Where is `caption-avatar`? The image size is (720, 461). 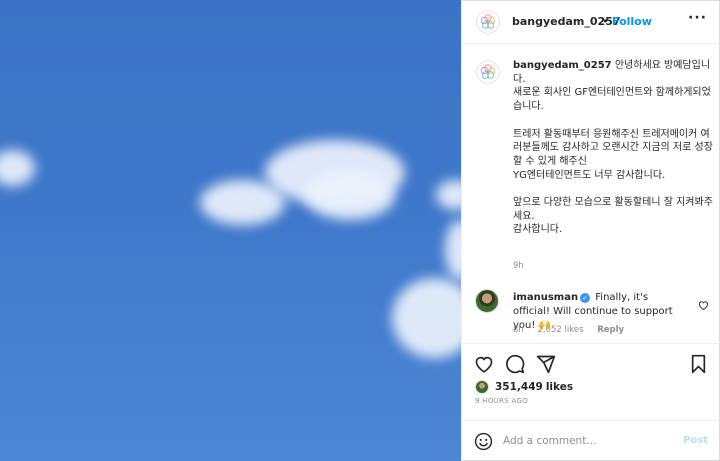 caption-avatar is located at coordinates (488, 72).